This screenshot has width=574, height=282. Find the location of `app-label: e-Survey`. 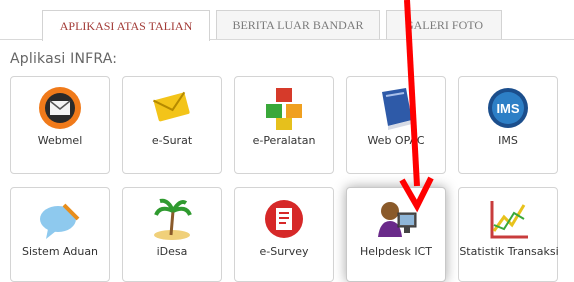

app-label: e-Survey is located at coordinates (284, 251).